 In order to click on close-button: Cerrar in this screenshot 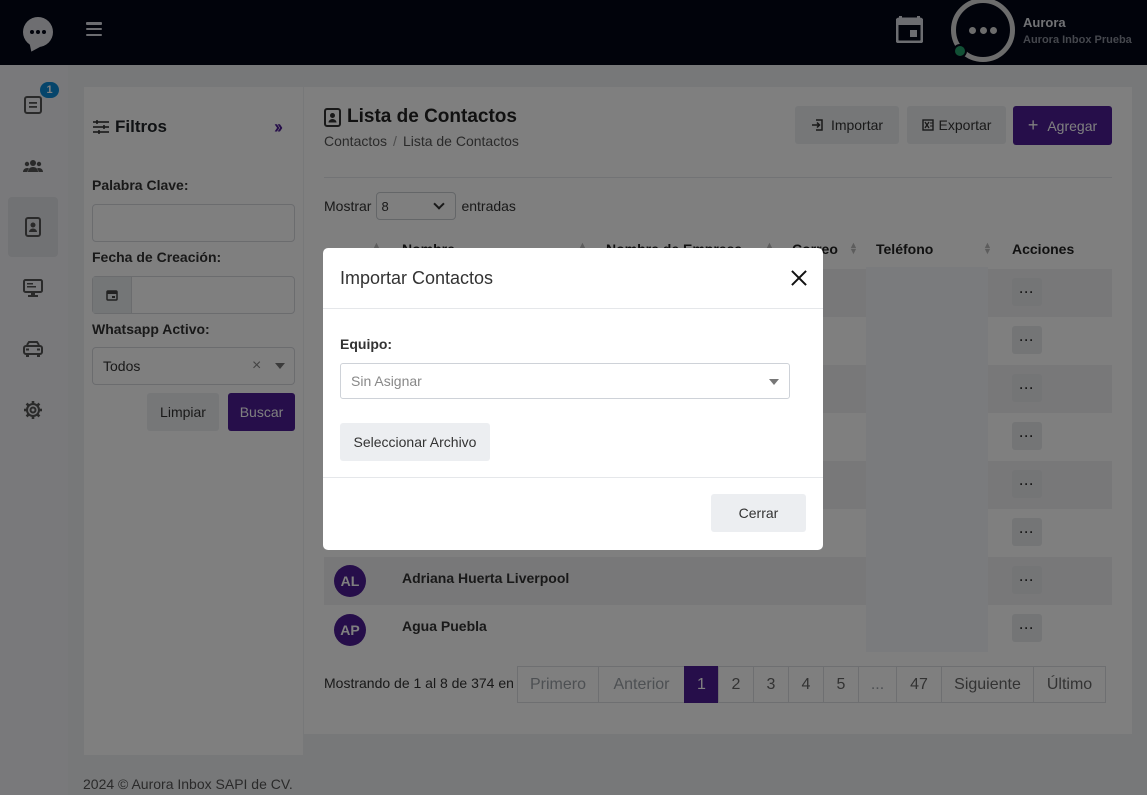, I will do `click(758, 513)`.